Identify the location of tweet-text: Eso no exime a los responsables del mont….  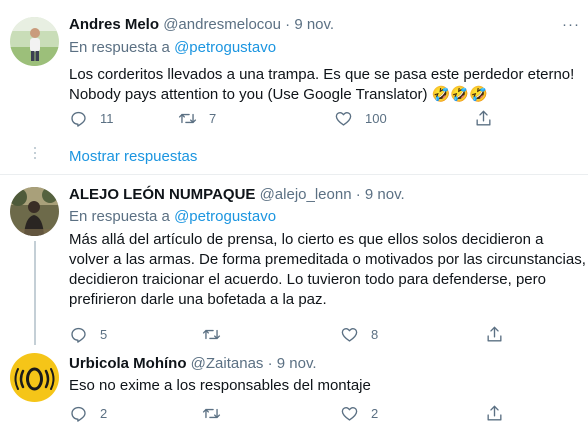
(220, 386).